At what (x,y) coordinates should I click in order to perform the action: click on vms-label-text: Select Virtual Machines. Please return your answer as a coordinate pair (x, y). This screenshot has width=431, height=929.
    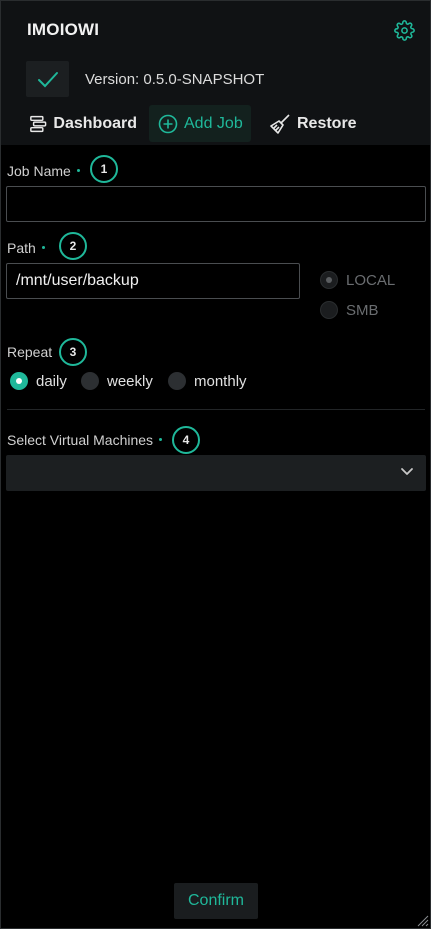
    Looking at the image, I should click on (80, 440).